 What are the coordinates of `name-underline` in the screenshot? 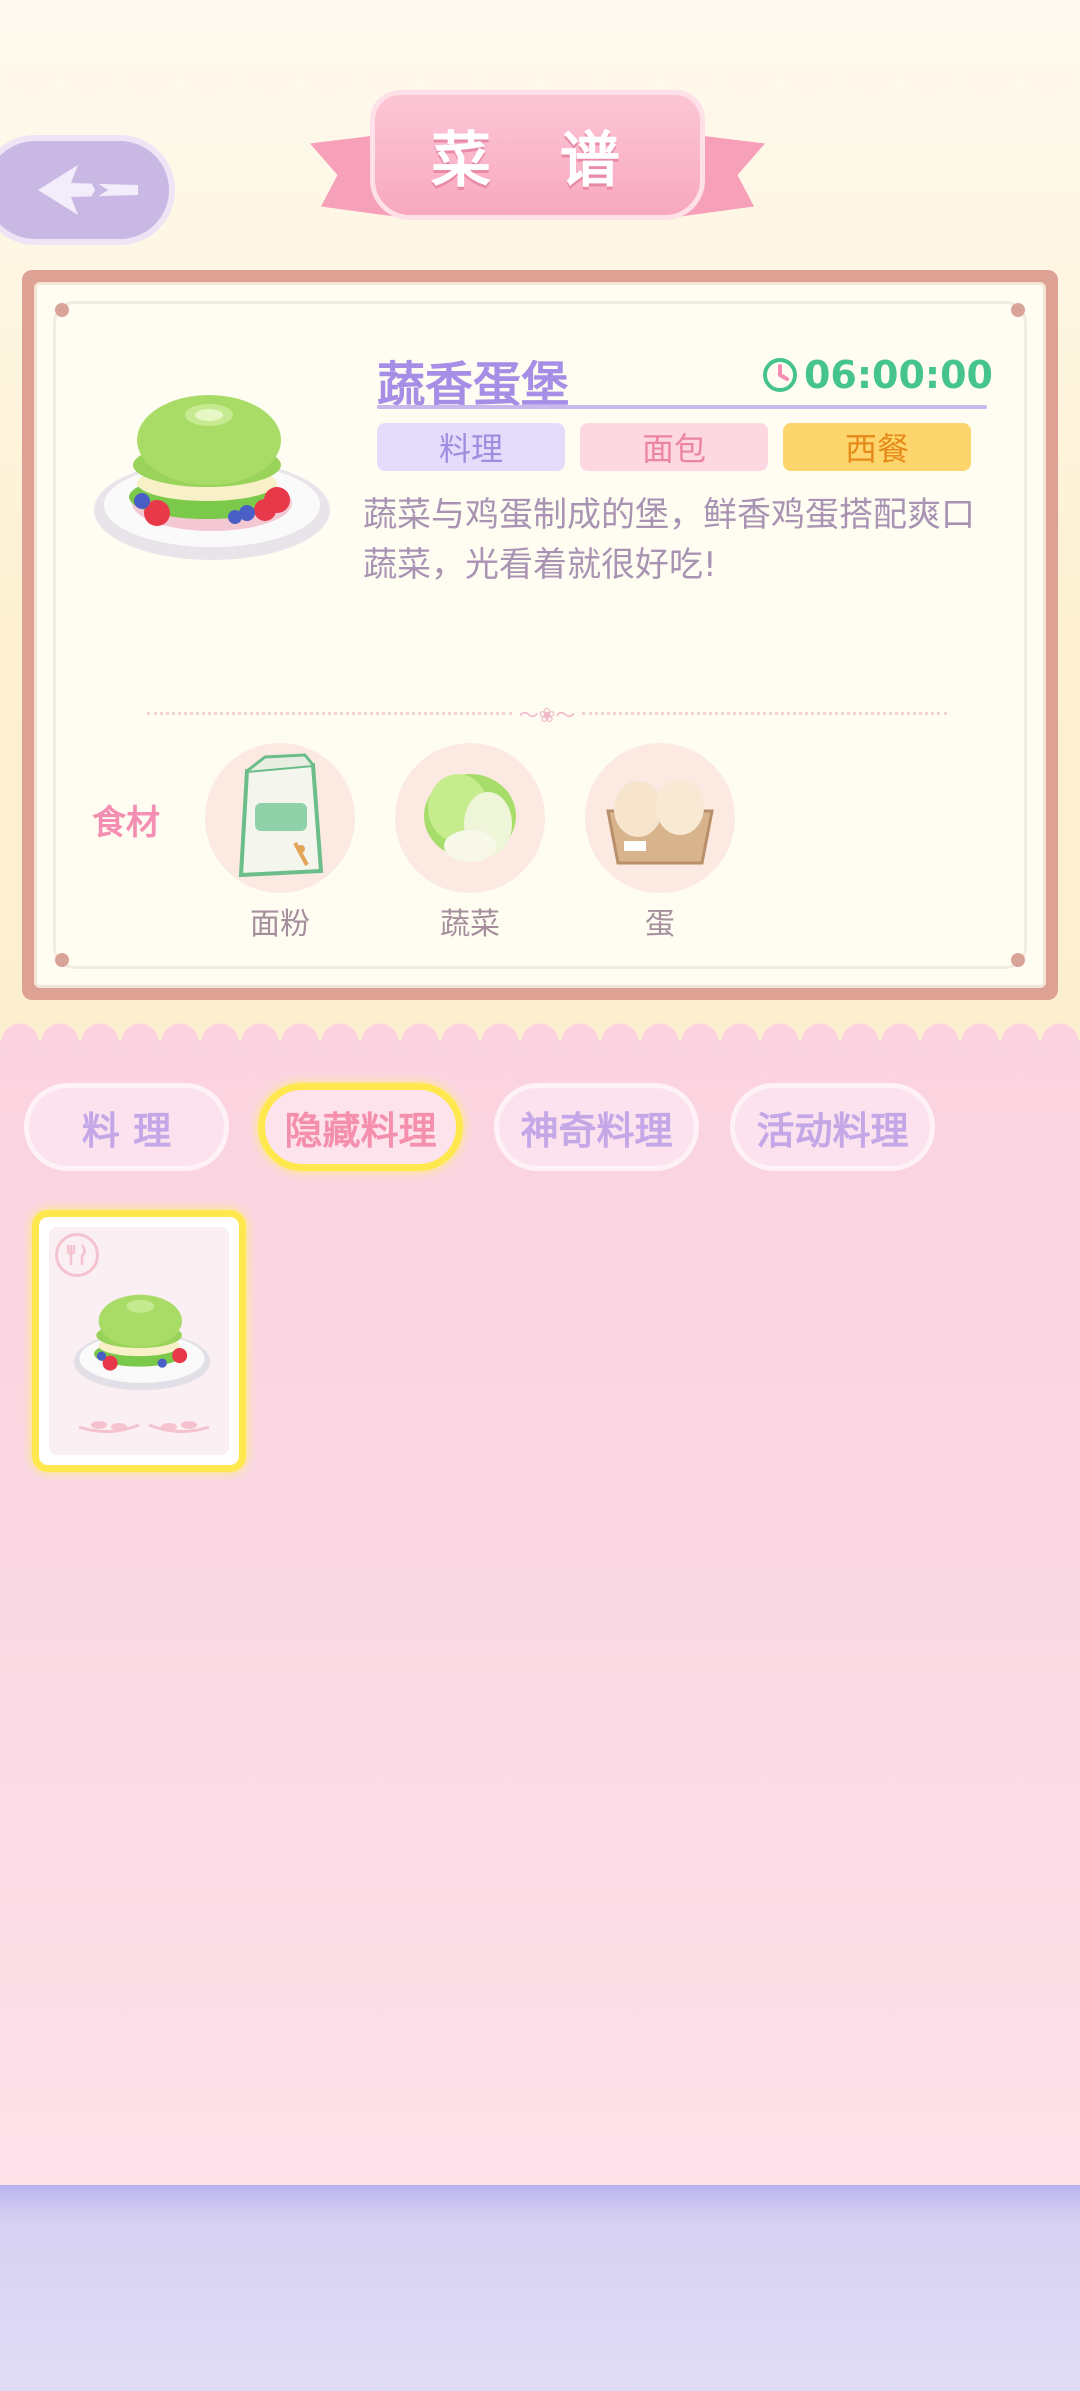 It's located at (682, 407).